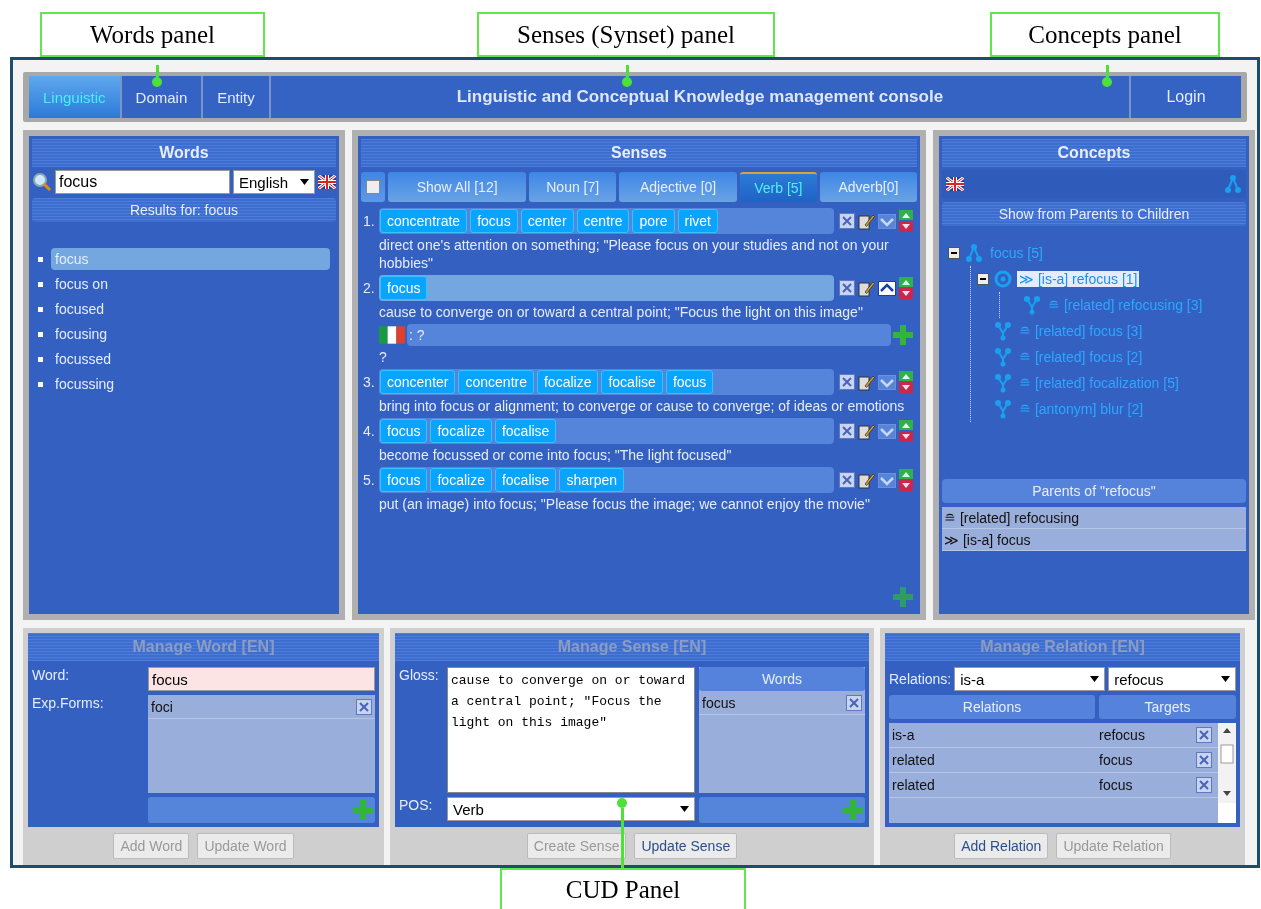  Describe the element at coordinates (1172, 679) in the screenshot. I see `target-select: refocus` at that location.